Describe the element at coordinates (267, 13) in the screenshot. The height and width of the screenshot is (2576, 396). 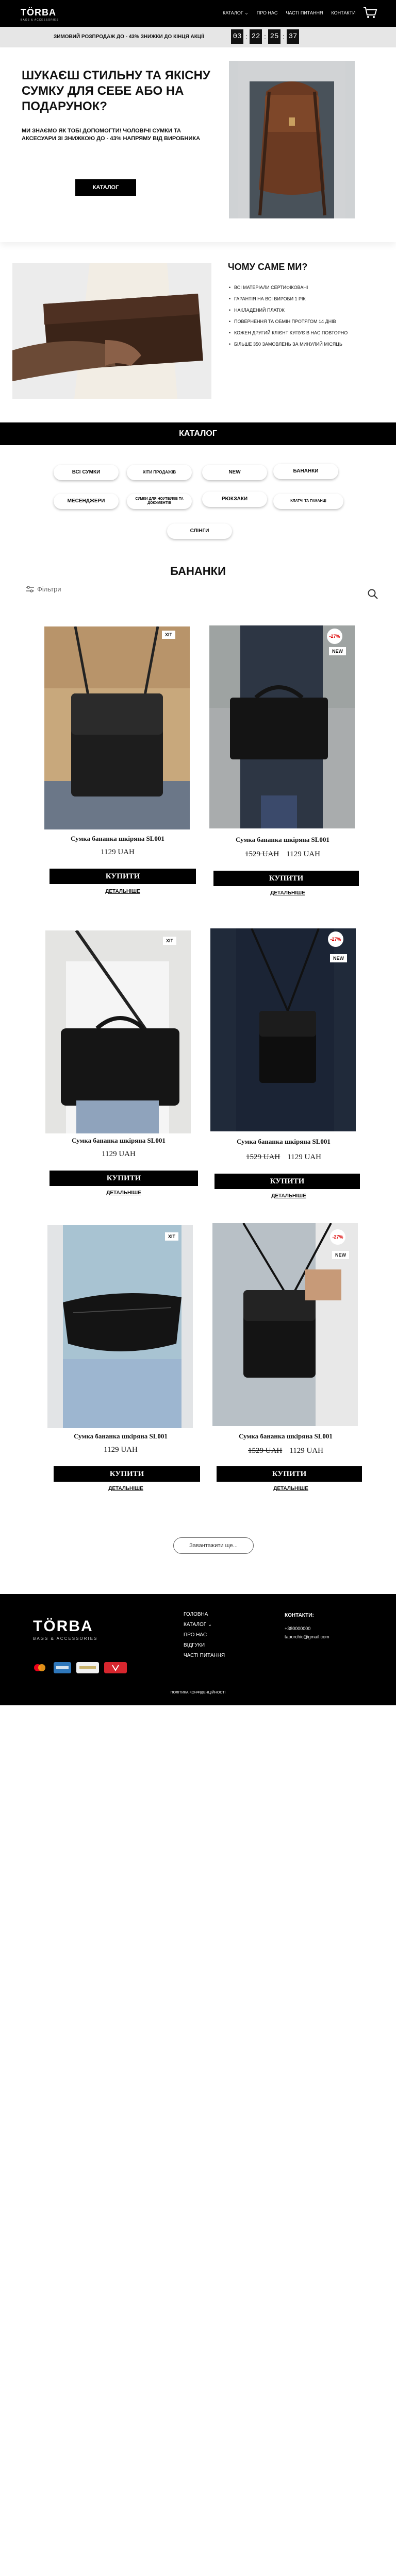
I see `nav-about: ПРО НАС` at that location.